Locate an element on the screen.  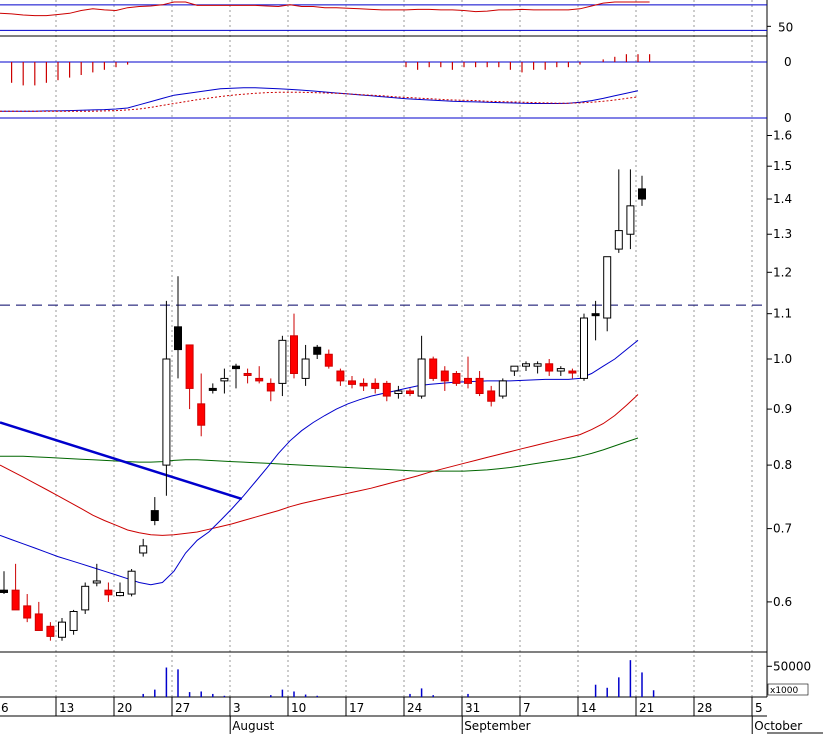
macd-panel: 0 is located at coordinates (396, 106).